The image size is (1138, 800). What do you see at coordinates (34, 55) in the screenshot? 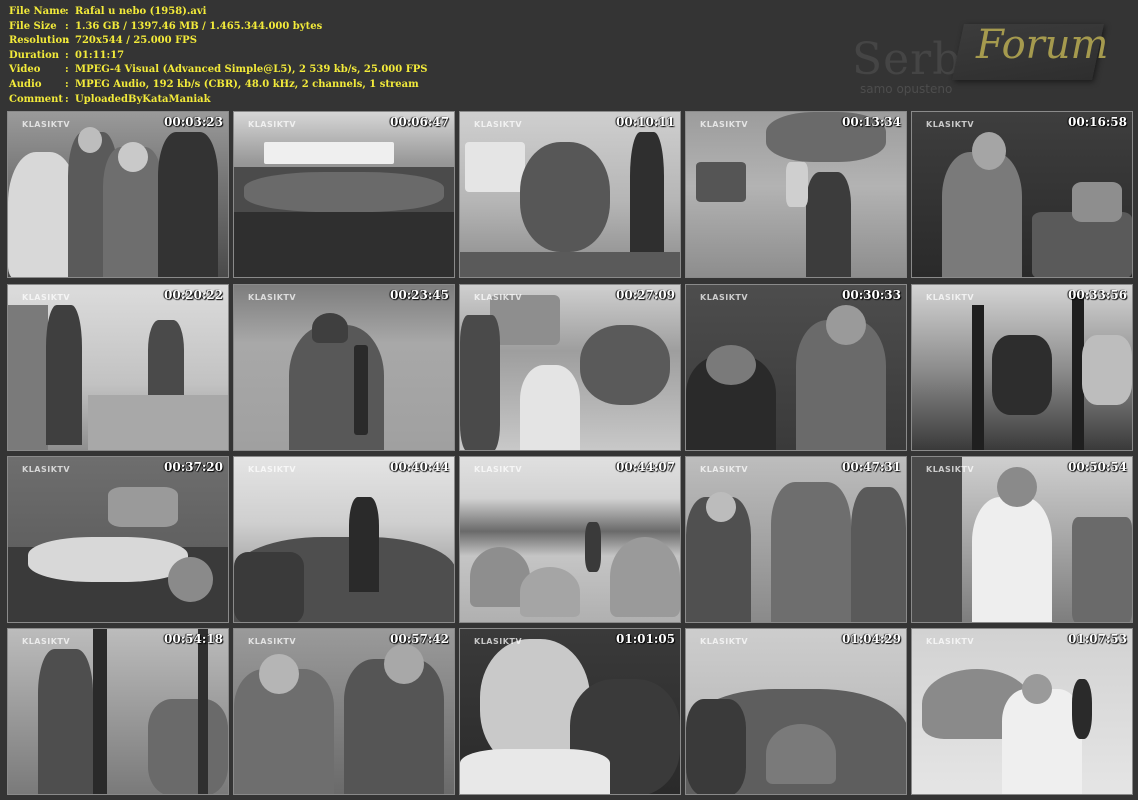
I see `info-label: Duration` at bounding box center [34, 55].